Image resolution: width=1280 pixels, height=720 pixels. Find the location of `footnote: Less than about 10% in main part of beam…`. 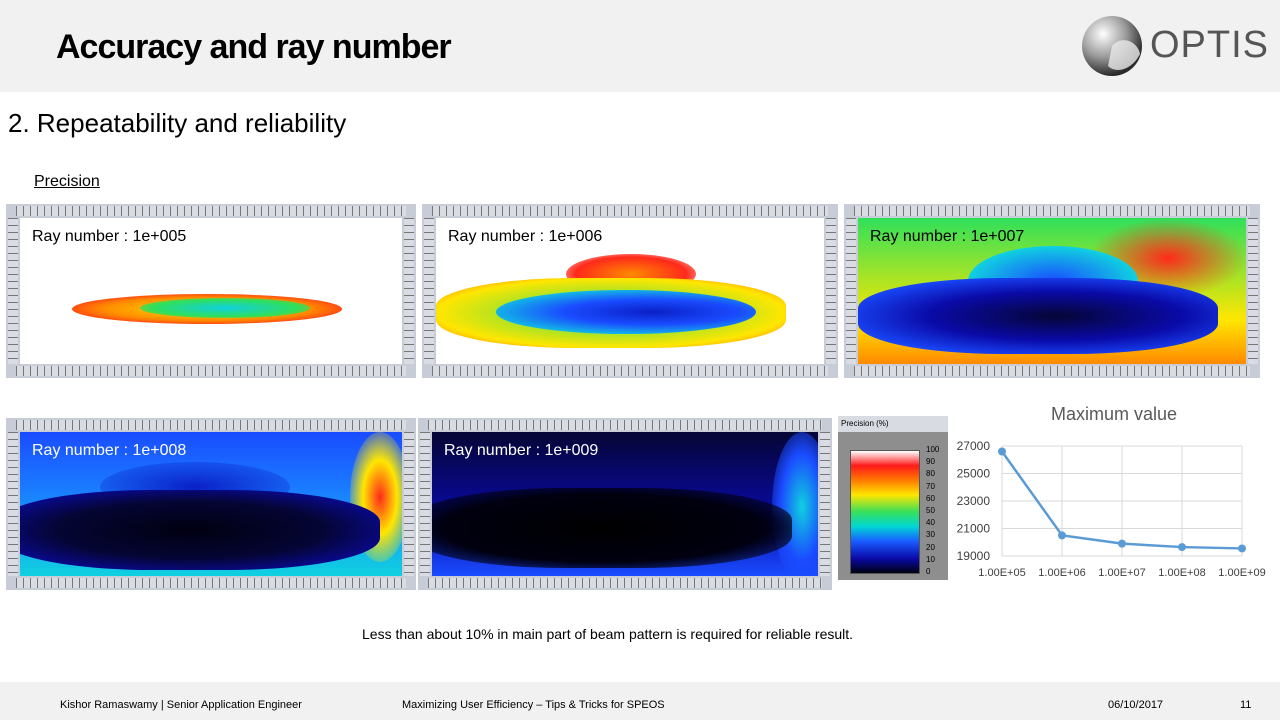

footnote: Less than about 10% in main part of beam… is located at coordinates (608, 634).